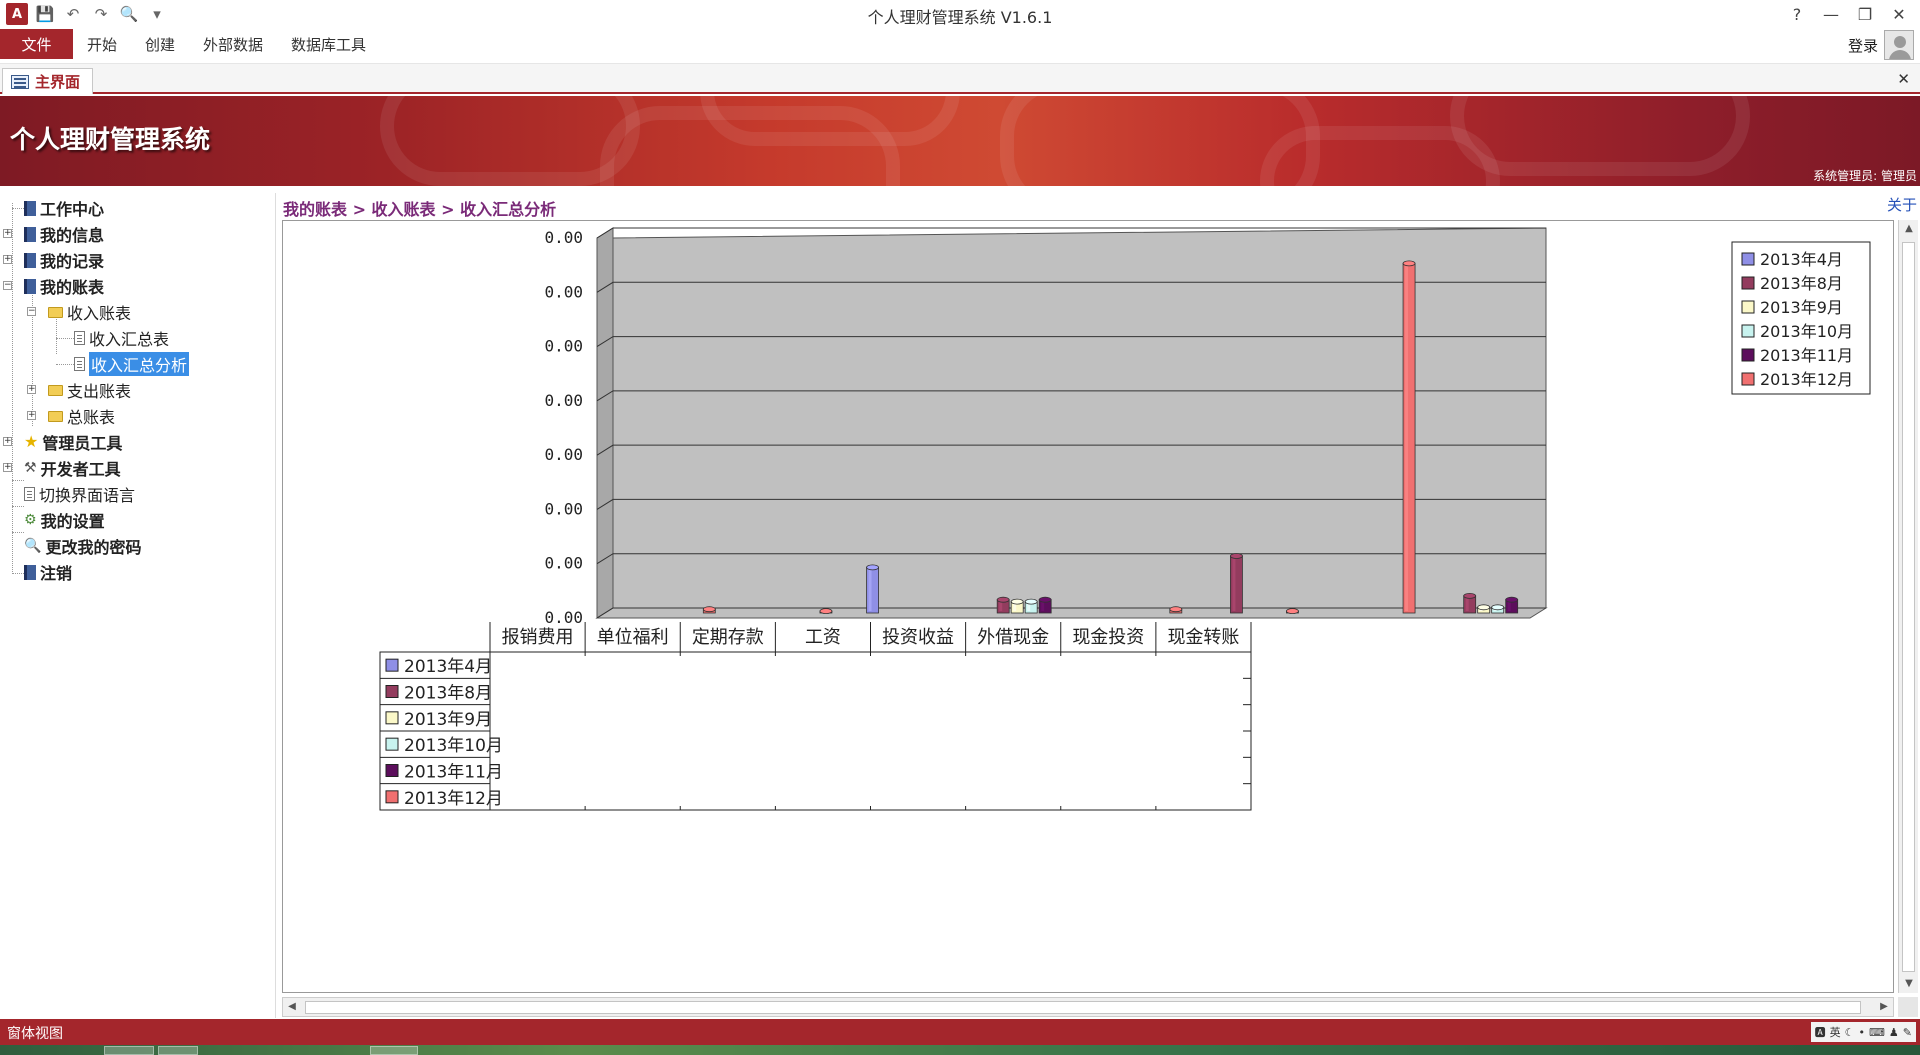  I want to click on nav-item-my-ledgers: 我的账表, so click(64, 286).